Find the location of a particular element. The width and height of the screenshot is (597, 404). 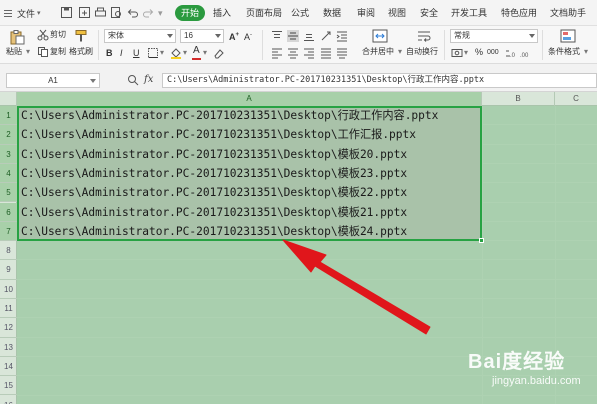

fill-color-dropdown-icon: ▾ is located at coordinates (185, 53).